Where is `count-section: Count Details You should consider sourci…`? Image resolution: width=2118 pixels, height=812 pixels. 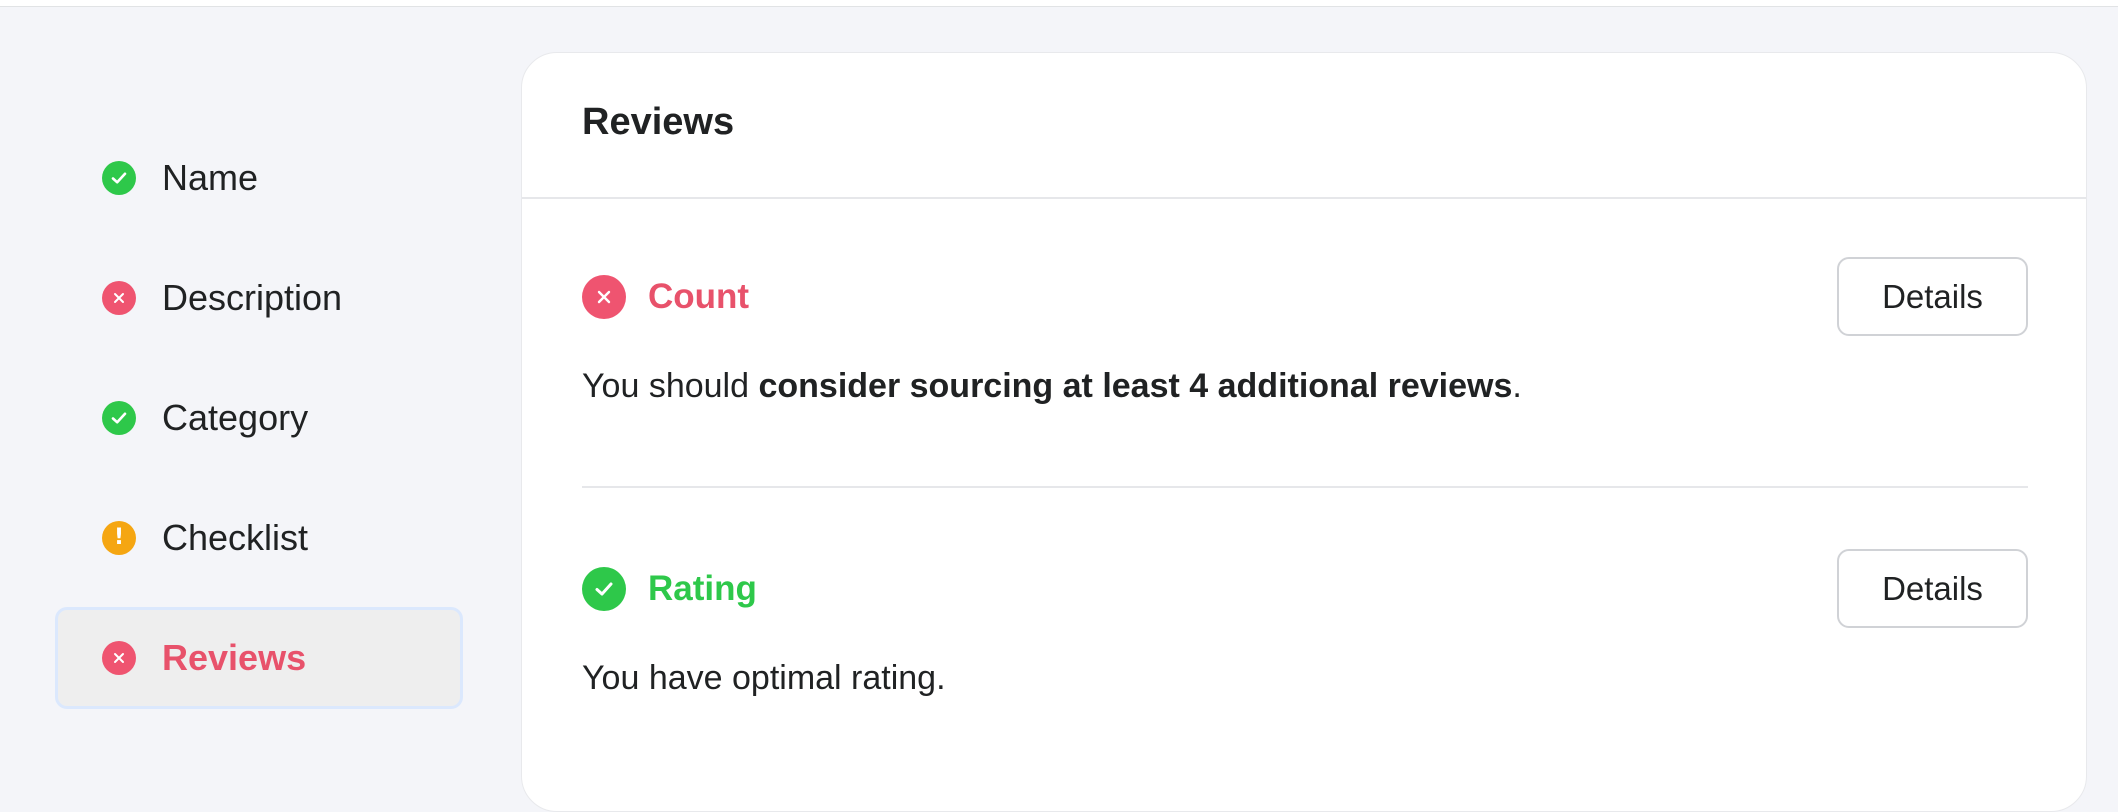 count-section: Count Details You should consider sourci… is located at coordinates (1305, 331).